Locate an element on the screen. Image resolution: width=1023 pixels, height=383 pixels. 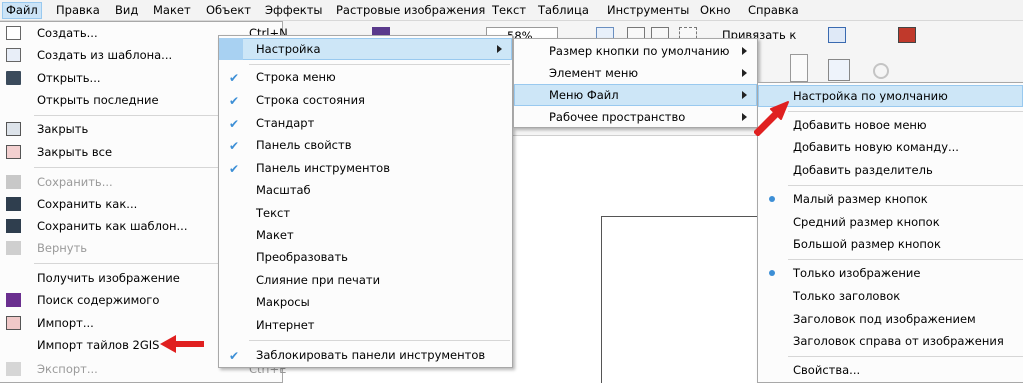
spinner-control is located at coordinates (799, 68).